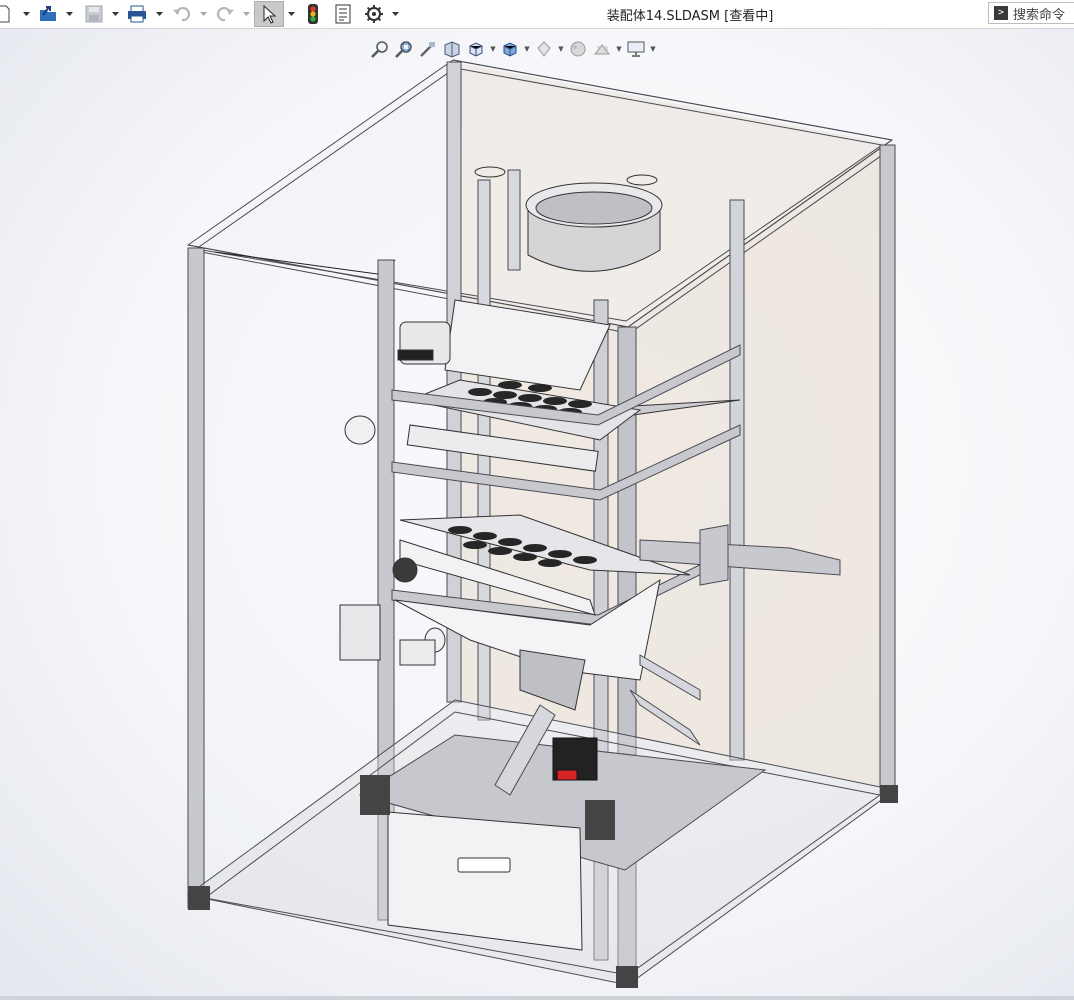  I want to click on new-document-icon, so click(5, 14).